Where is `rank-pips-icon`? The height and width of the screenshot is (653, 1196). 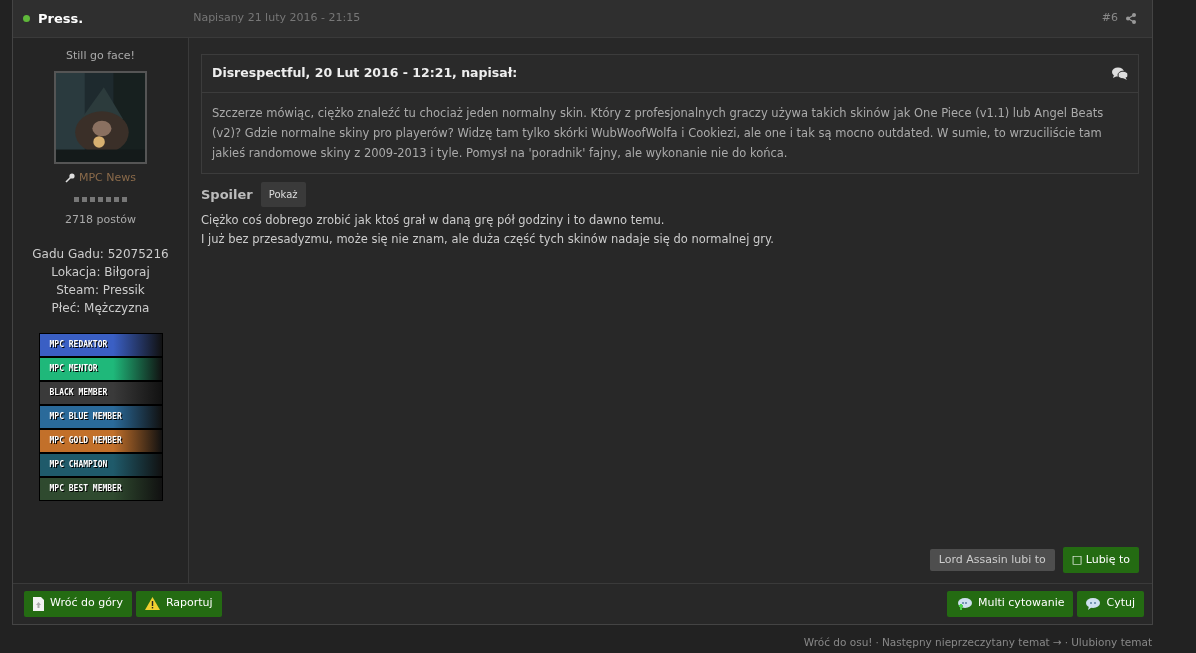
rank-pips-icon is located at coordinates (100, 199).